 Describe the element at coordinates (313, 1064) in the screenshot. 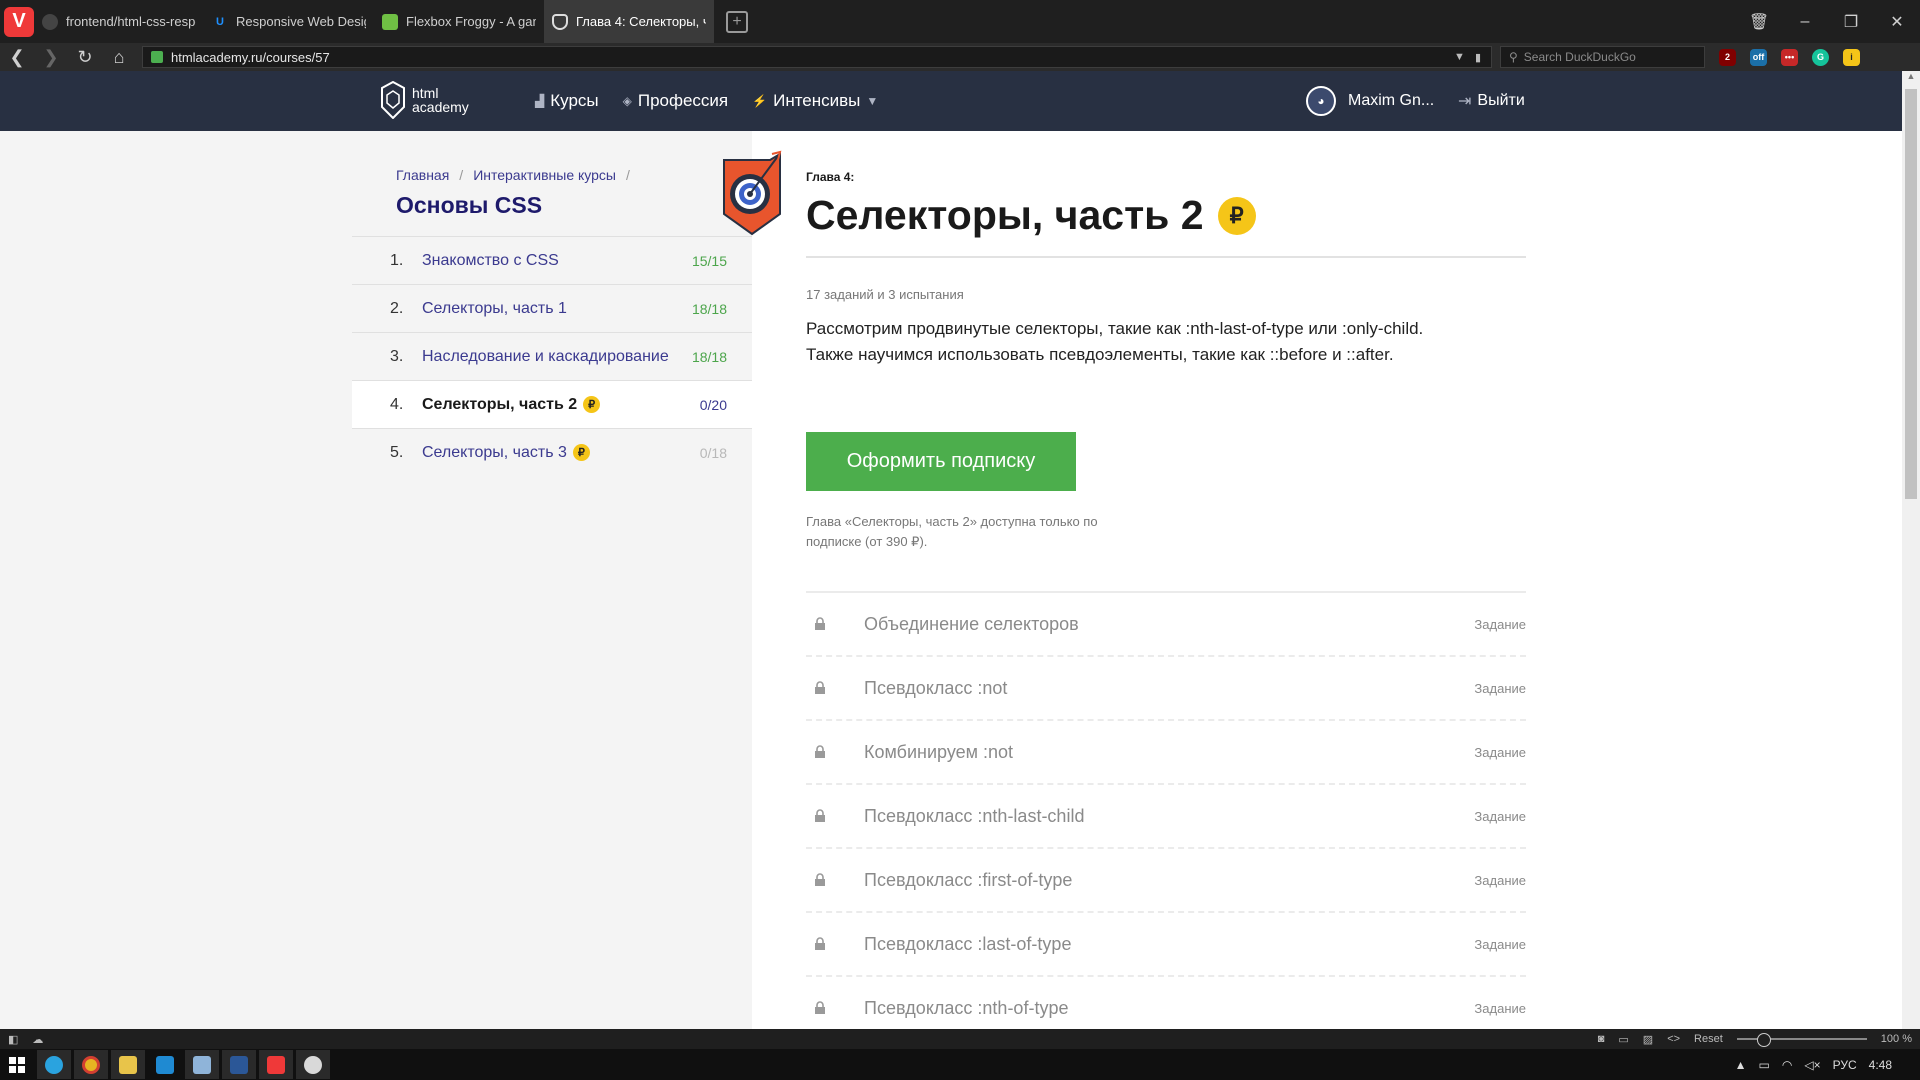

I see `itunes-icon` at that location.